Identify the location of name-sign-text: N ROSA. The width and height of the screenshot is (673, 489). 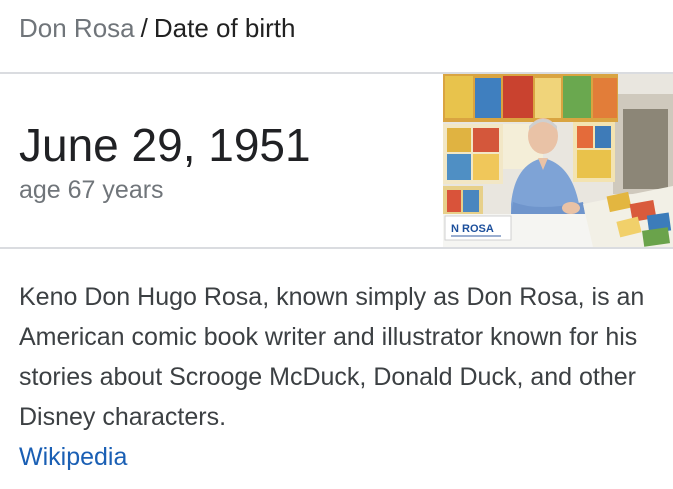
(472, 229).